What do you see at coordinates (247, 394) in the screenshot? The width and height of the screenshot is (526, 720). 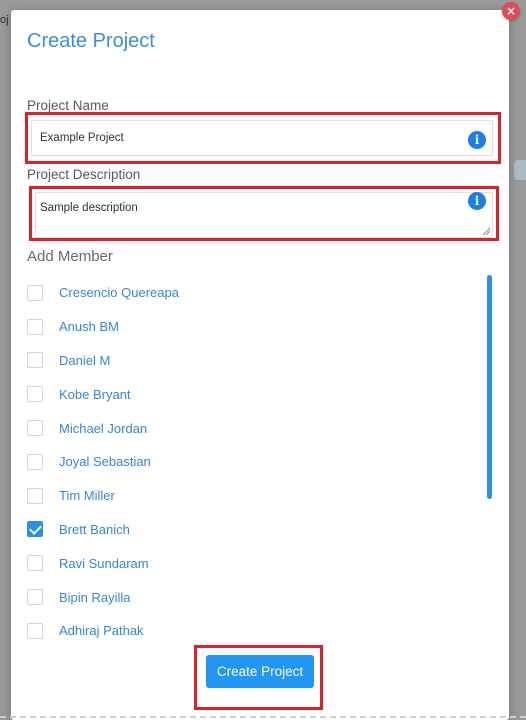 I see `member-item: Kobe Bryant` at bounding box center [247, 394].